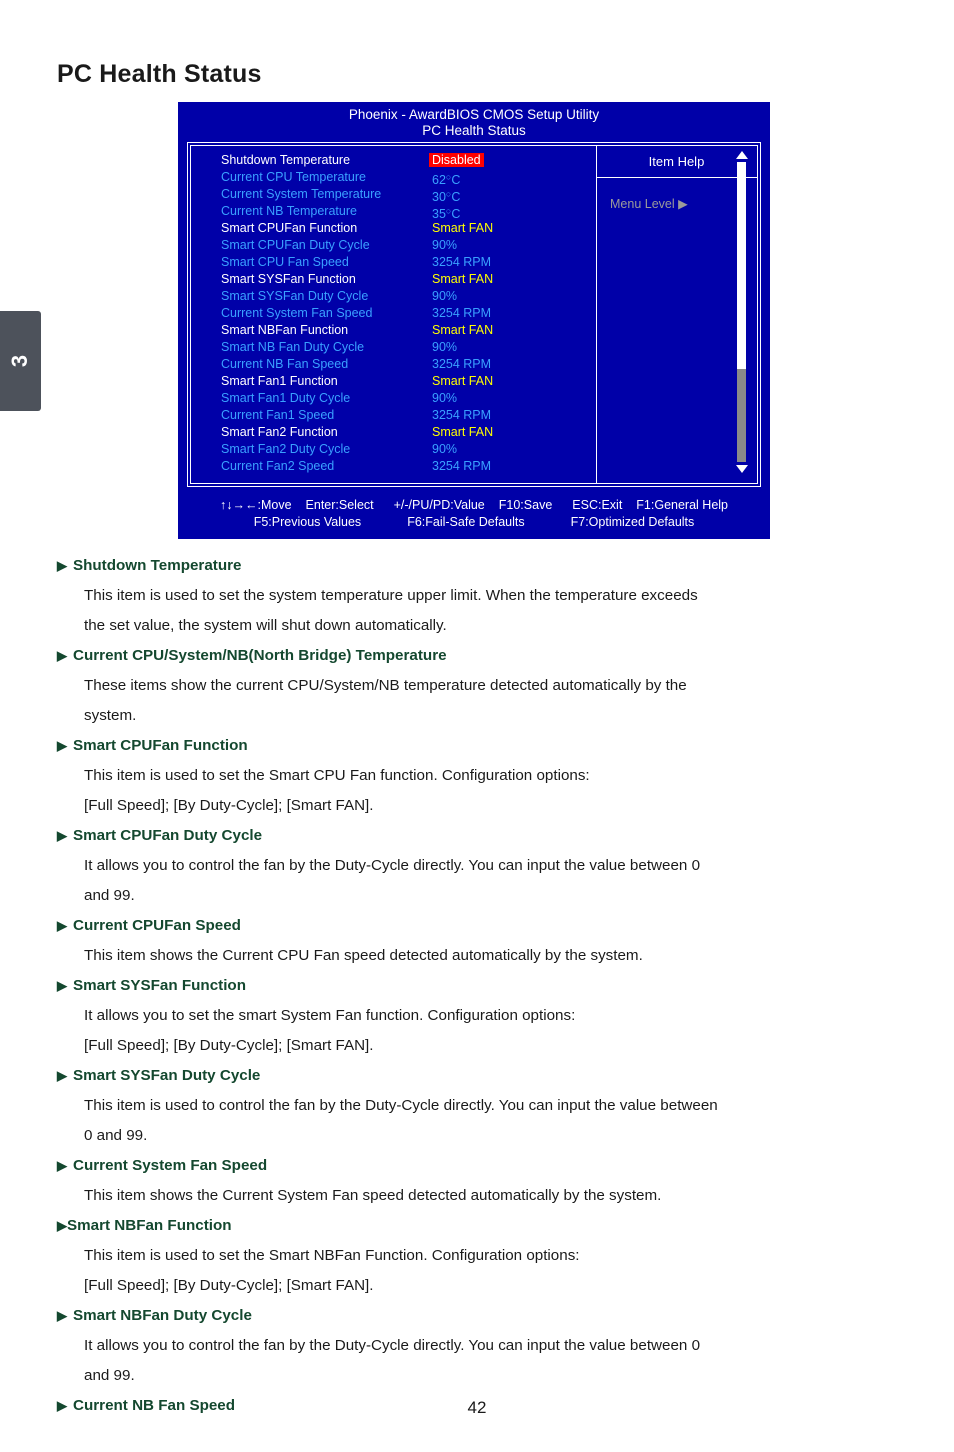 This screenshot has width=954, height=1452. I want to click on bios-setting-label: Shutdown Temperature, so click(286, 160).